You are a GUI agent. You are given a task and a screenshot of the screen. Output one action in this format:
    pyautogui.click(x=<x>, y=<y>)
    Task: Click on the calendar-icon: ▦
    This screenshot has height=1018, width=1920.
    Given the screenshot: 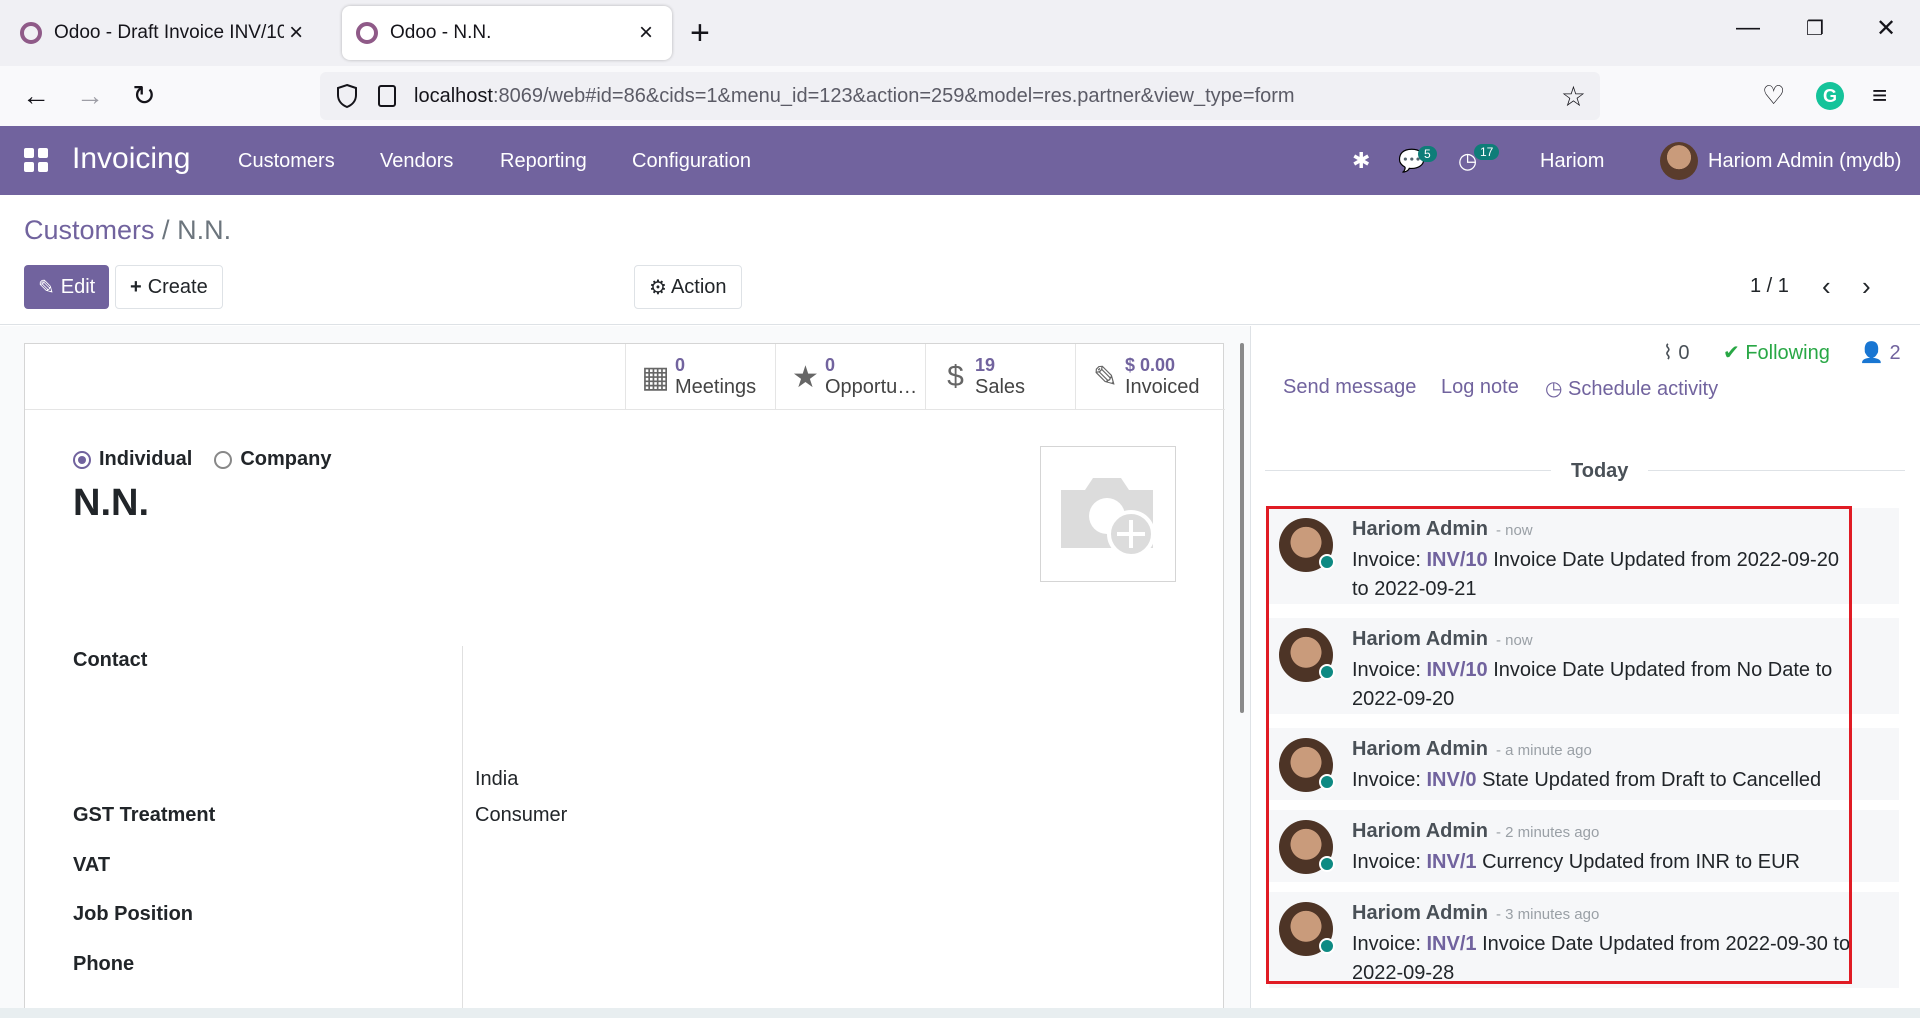 What is the action you would take?
    pyautogui.click(x=655, y=377)
    